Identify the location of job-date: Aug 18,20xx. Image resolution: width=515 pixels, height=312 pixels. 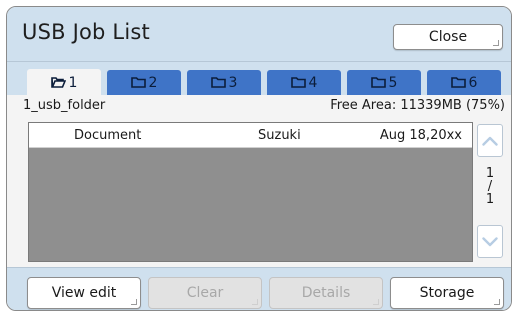
(420, 135).